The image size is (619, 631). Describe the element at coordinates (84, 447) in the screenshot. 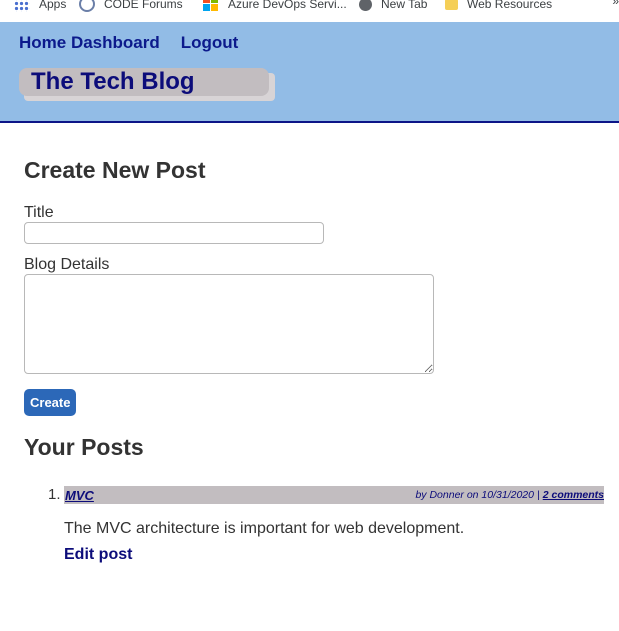

I see `your-posts-heading: Your Posts` at that location.